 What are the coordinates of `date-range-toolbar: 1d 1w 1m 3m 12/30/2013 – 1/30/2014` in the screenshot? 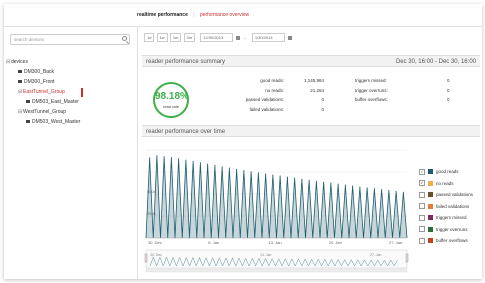 It's located at (218, 38).